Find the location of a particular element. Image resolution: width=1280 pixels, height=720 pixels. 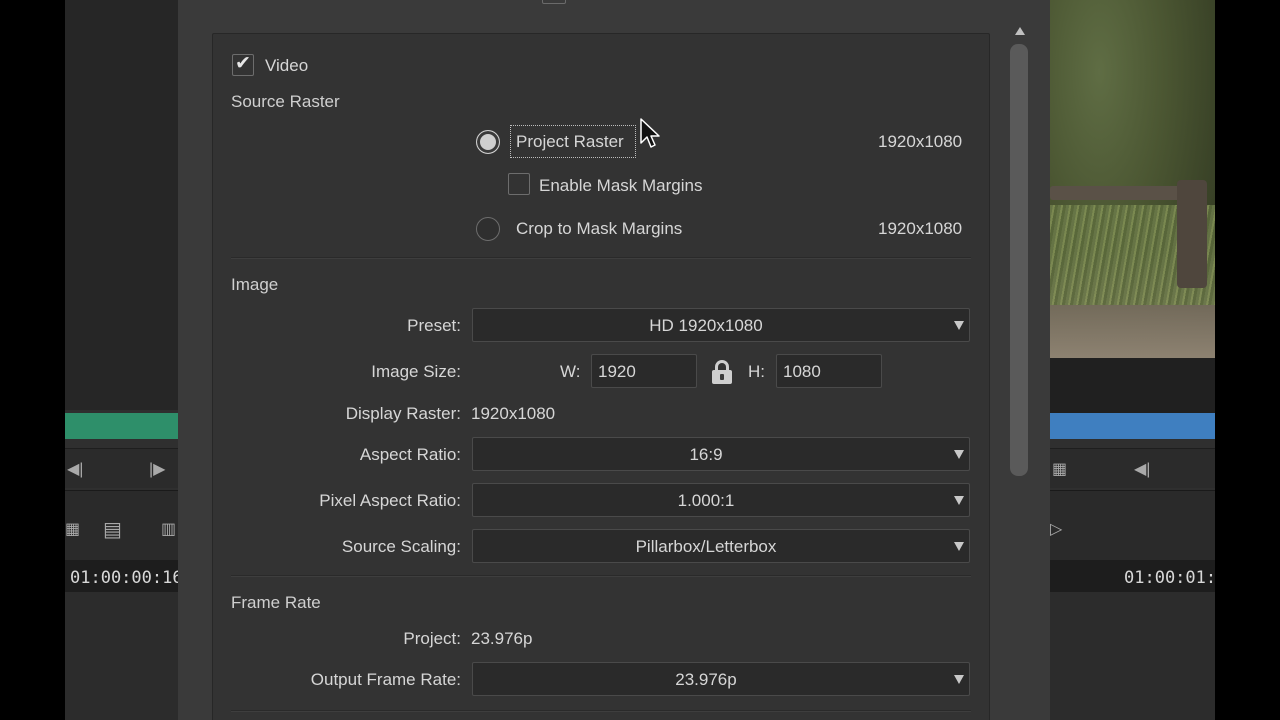

aspect-ratio-value: 16:9 is located at coordinates (706, 454).